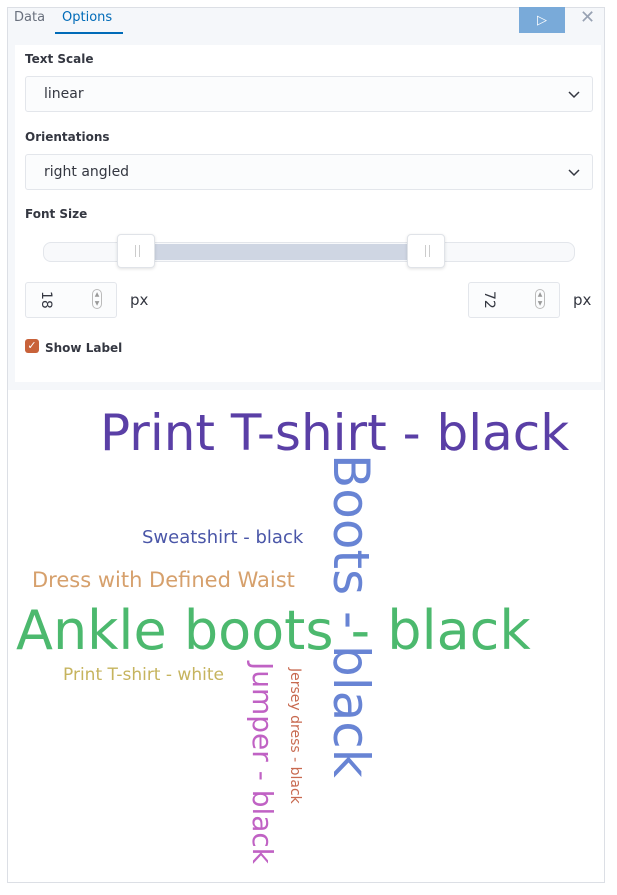 Image resolution: width=617 pixels, height=895 pixels. What do you see at coordinates (309, 94) in the screenshot?
I see `text-scale-select: linear` at bounding box center [309, 94].